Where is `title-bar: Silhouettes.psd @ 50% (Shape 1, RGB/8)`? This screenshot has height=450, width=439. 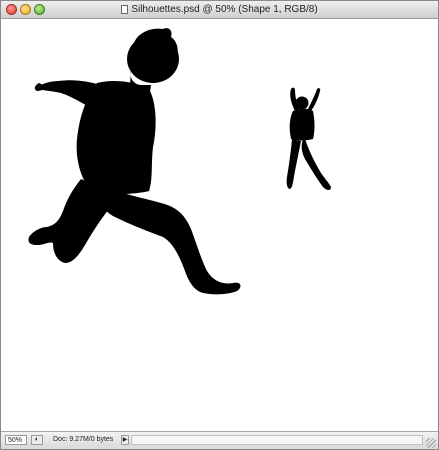 title-bar: Silhouettes.psd @ 50% (Shape 1, RGB/8) is located at coordinates (219, 10).